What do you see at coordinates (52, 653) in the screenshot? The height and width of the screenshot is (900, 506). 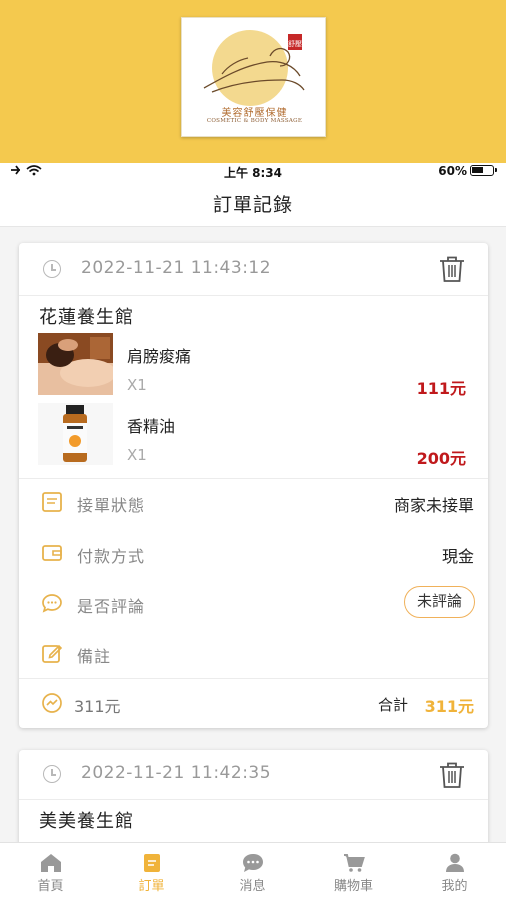 I see `edit-note-icon` at bounding box center [52, 653].